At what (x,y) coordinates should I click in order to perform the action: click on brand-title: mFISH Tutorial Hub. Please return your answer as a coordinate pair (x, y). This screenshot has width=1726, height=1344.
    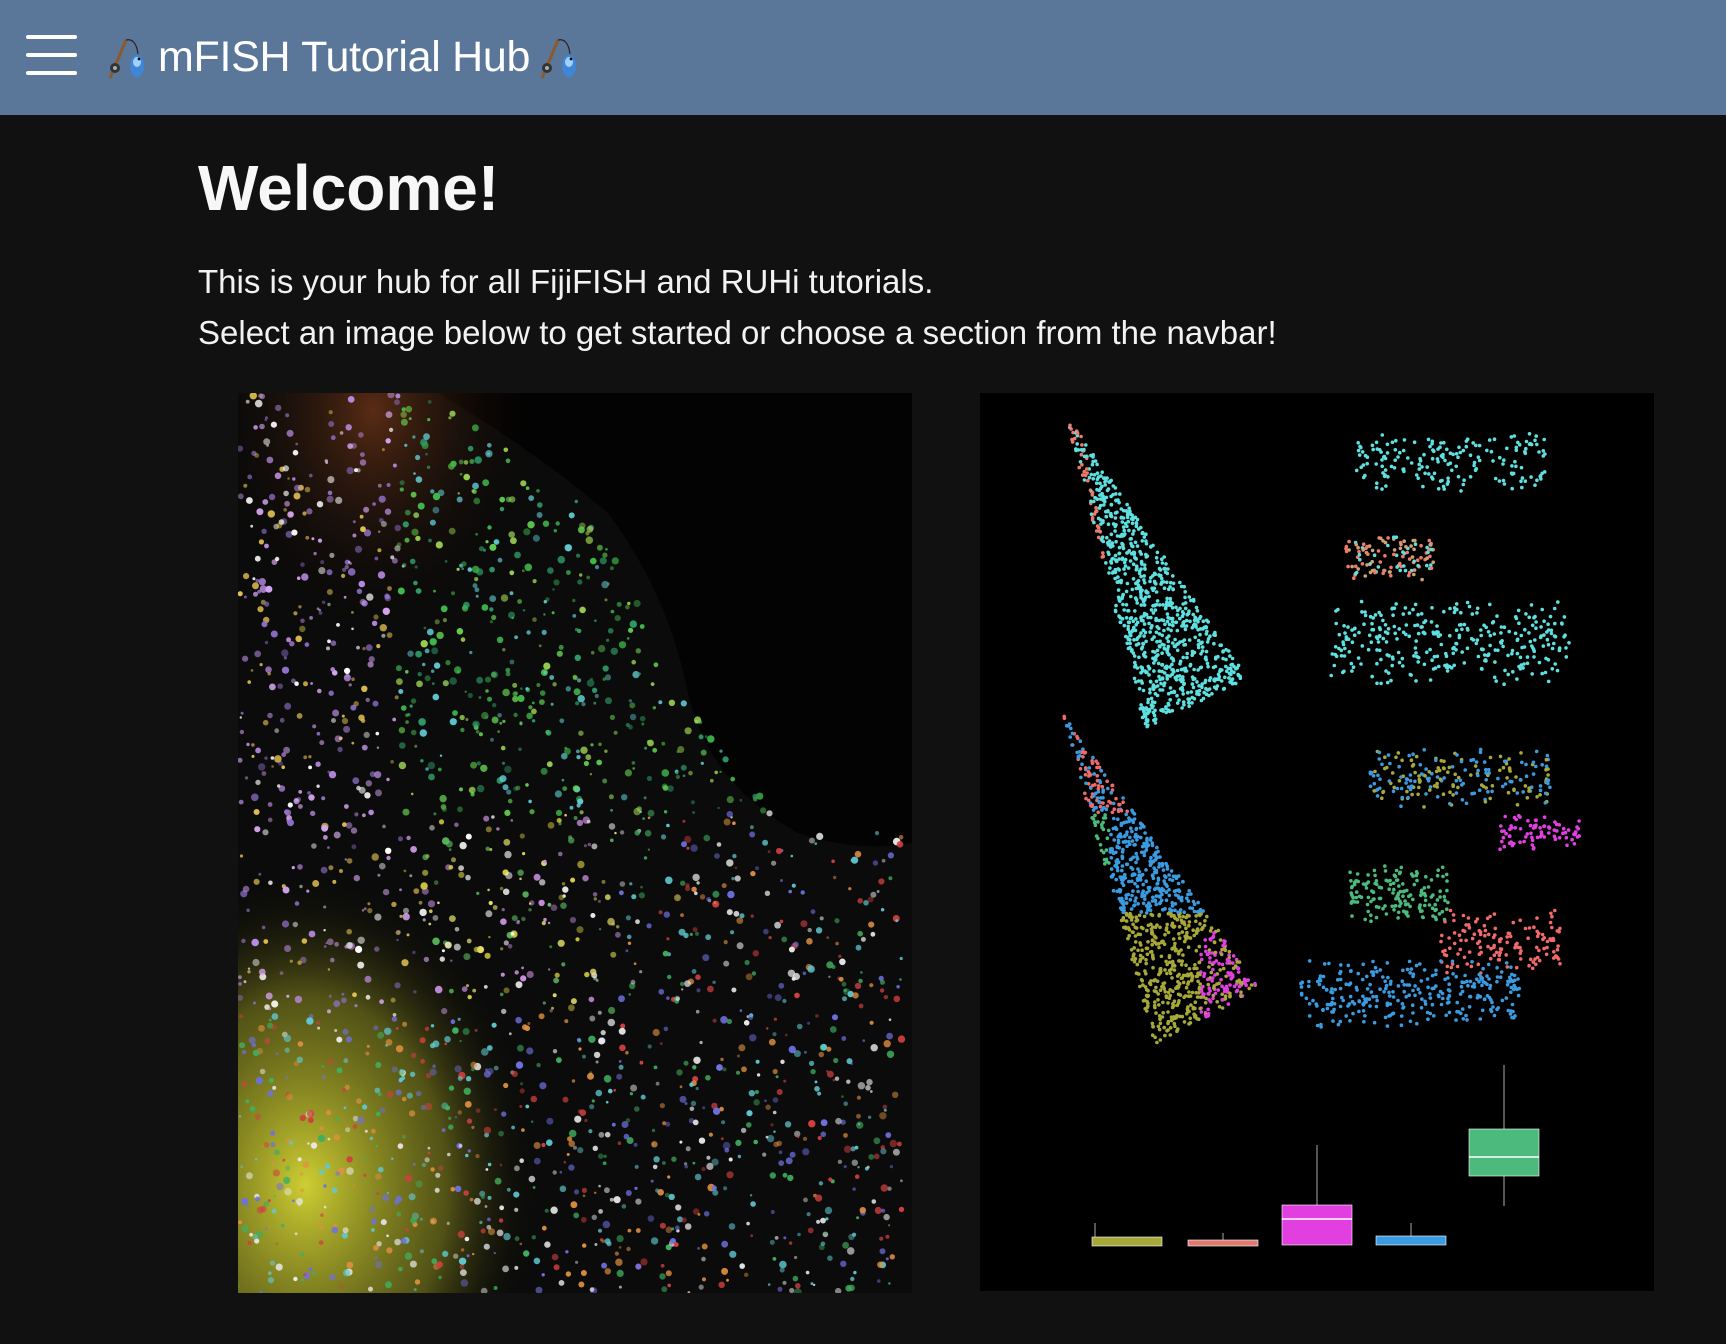
    Looking at the image, I should click on (344, 56).